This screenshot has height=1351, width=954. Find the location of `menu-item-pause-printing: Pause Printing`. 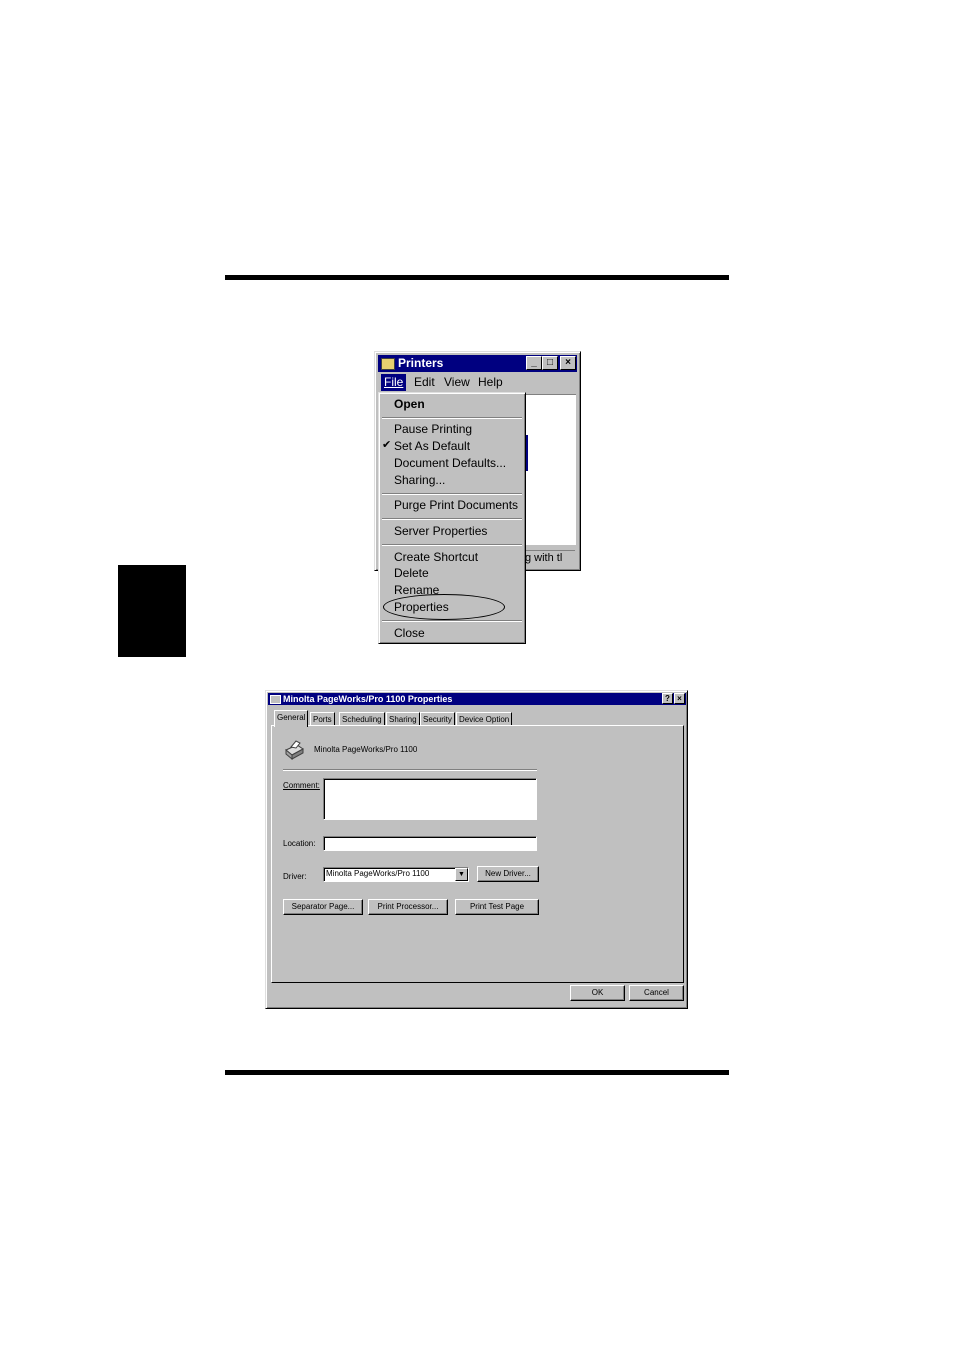

menu-item-pause-printing: Pause Printing is located at coordinates (433, 429).